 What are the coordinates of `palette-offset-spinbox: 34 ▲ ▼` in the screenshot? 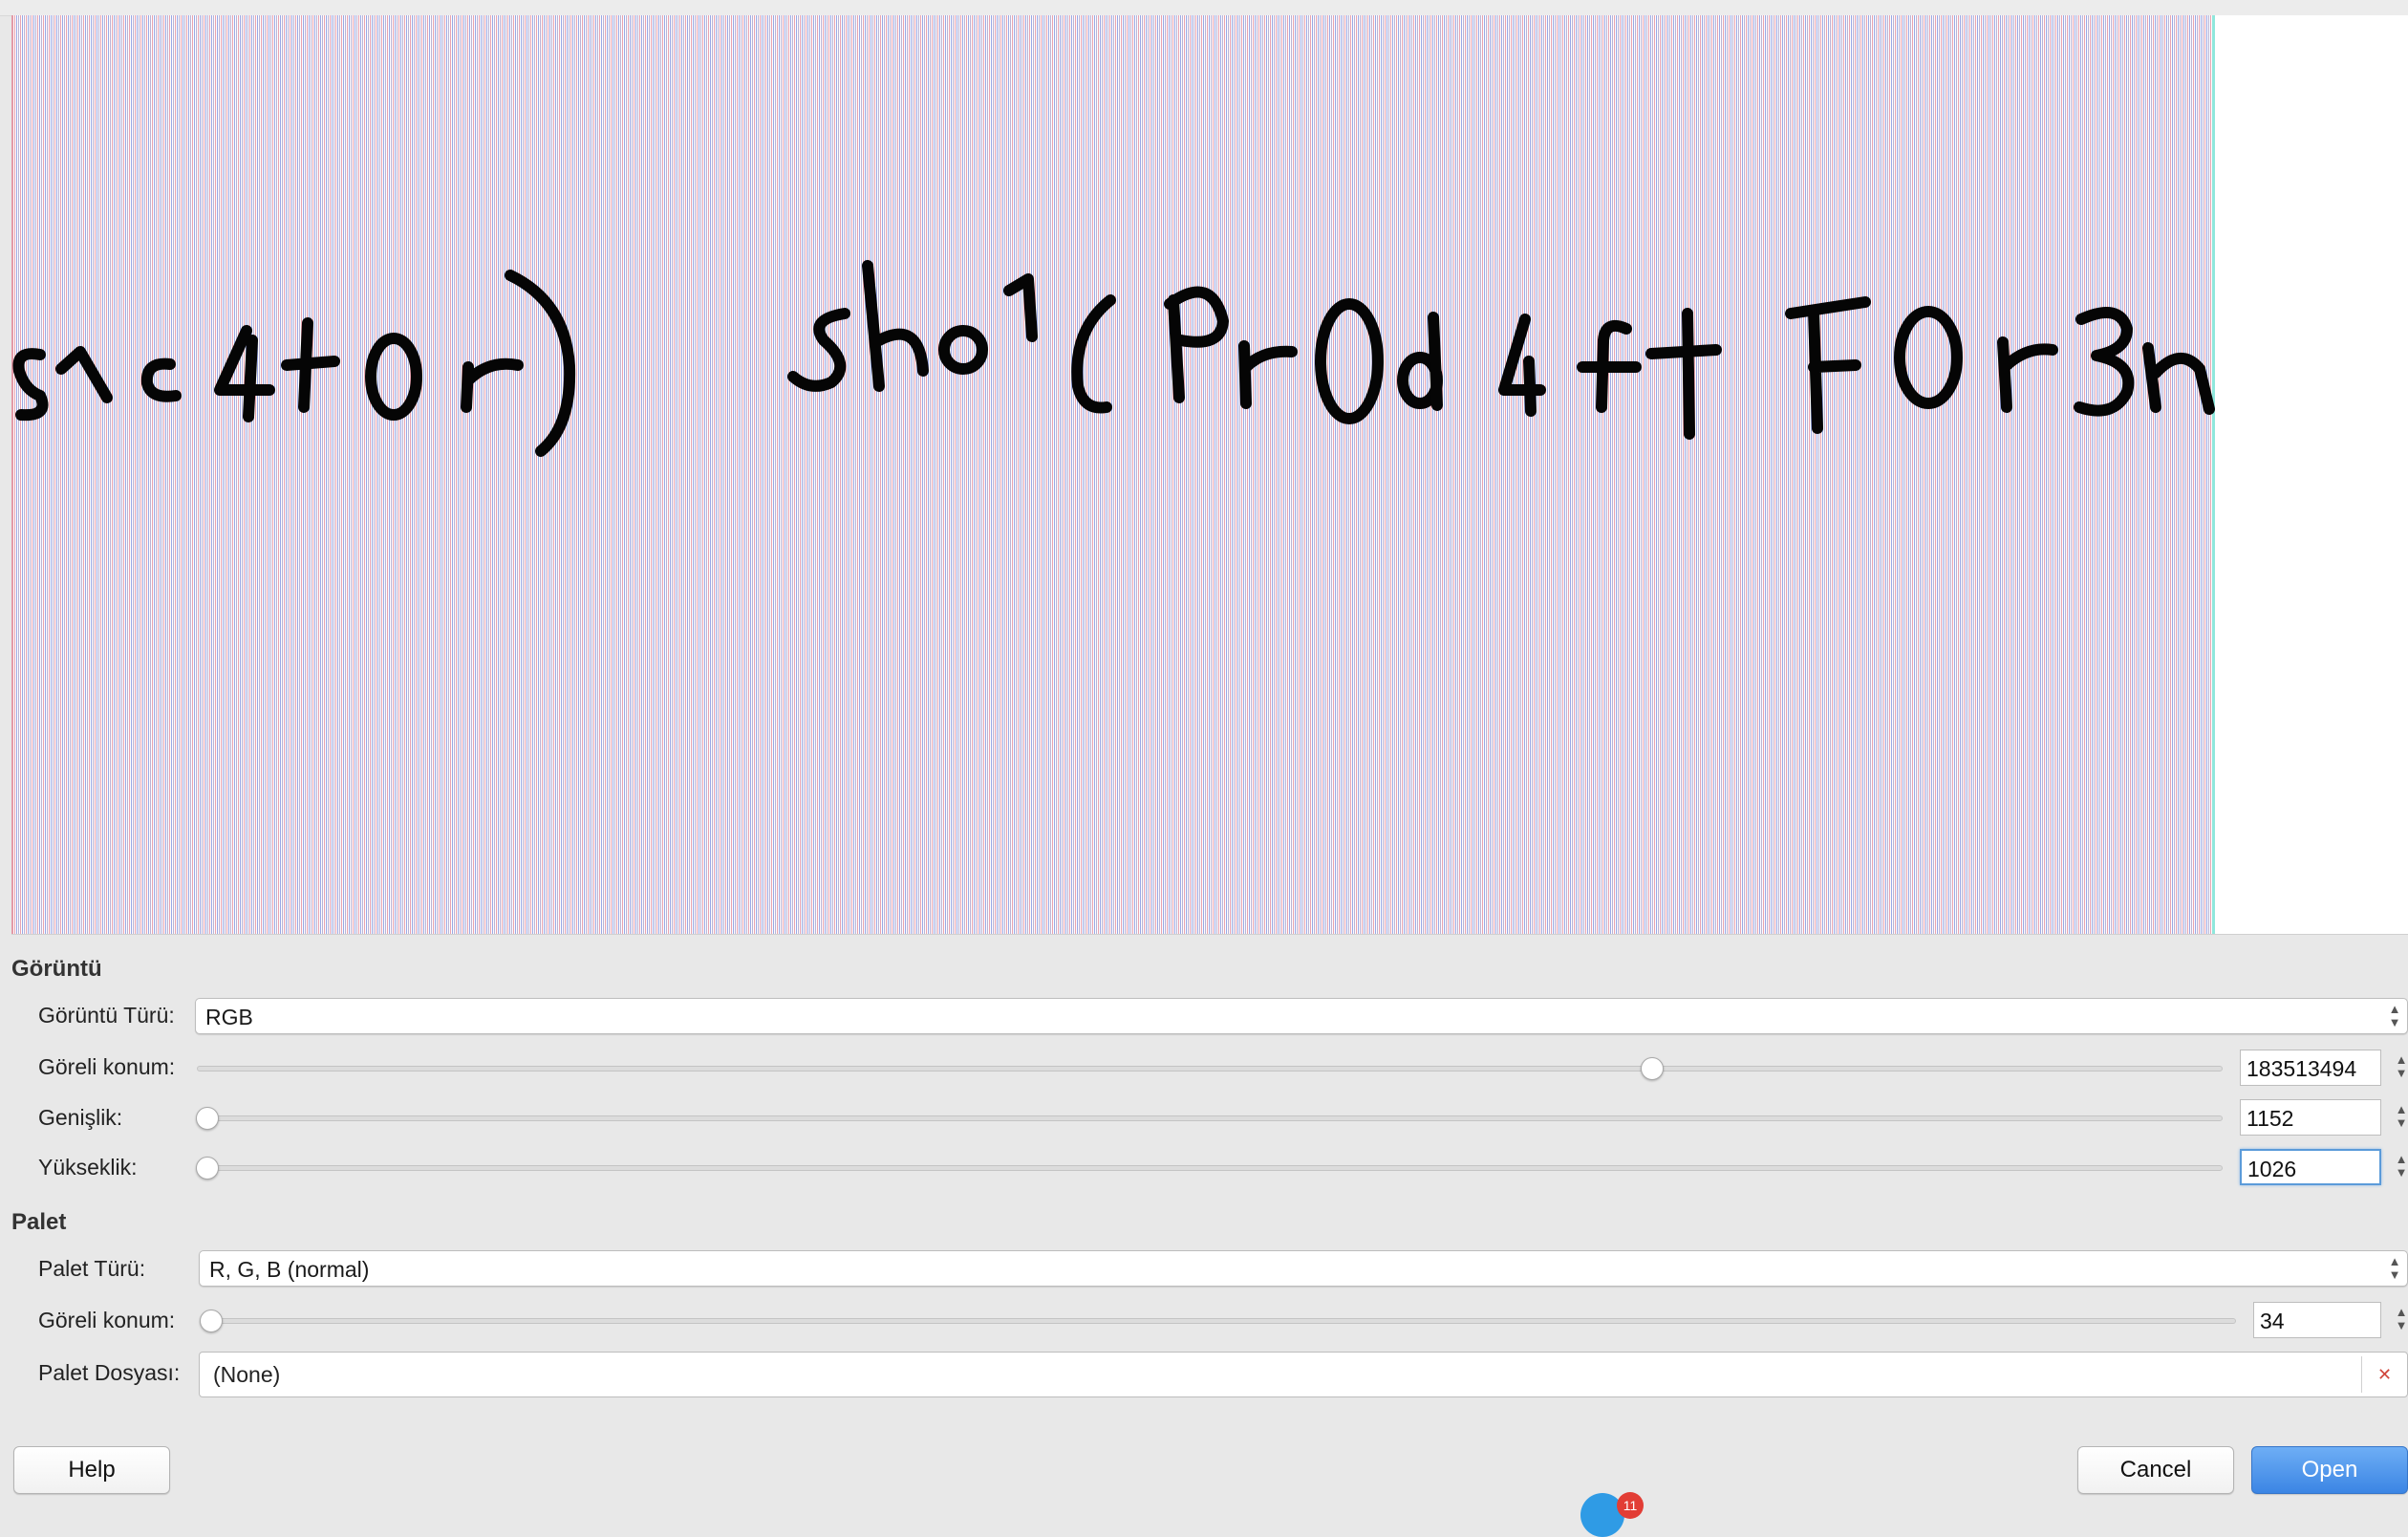 It's located at (2331, 1320).